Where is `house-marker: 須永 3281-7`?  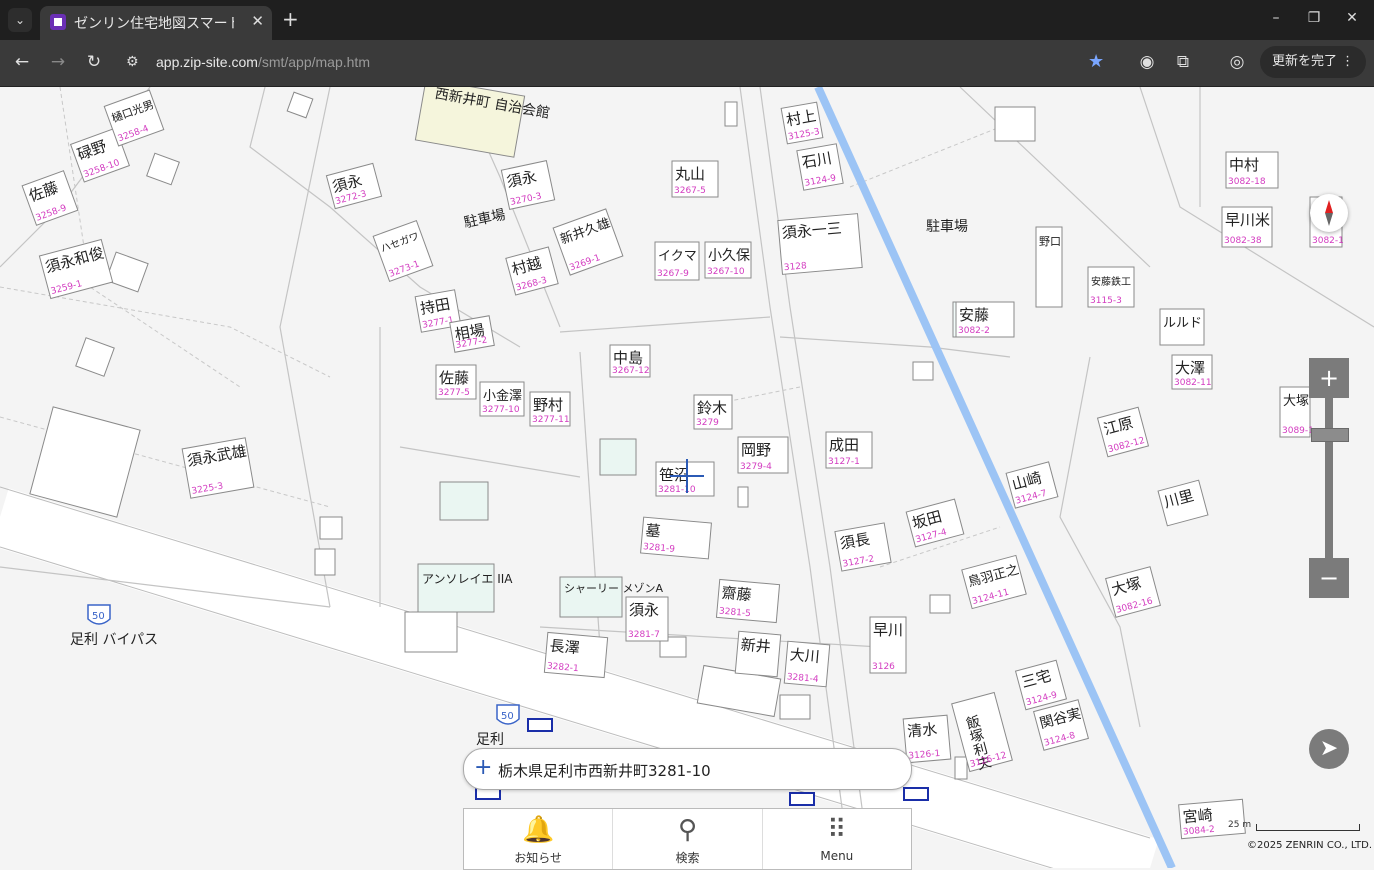 house-marker: 須永 3281-7 is located at coordinates (647, 619).